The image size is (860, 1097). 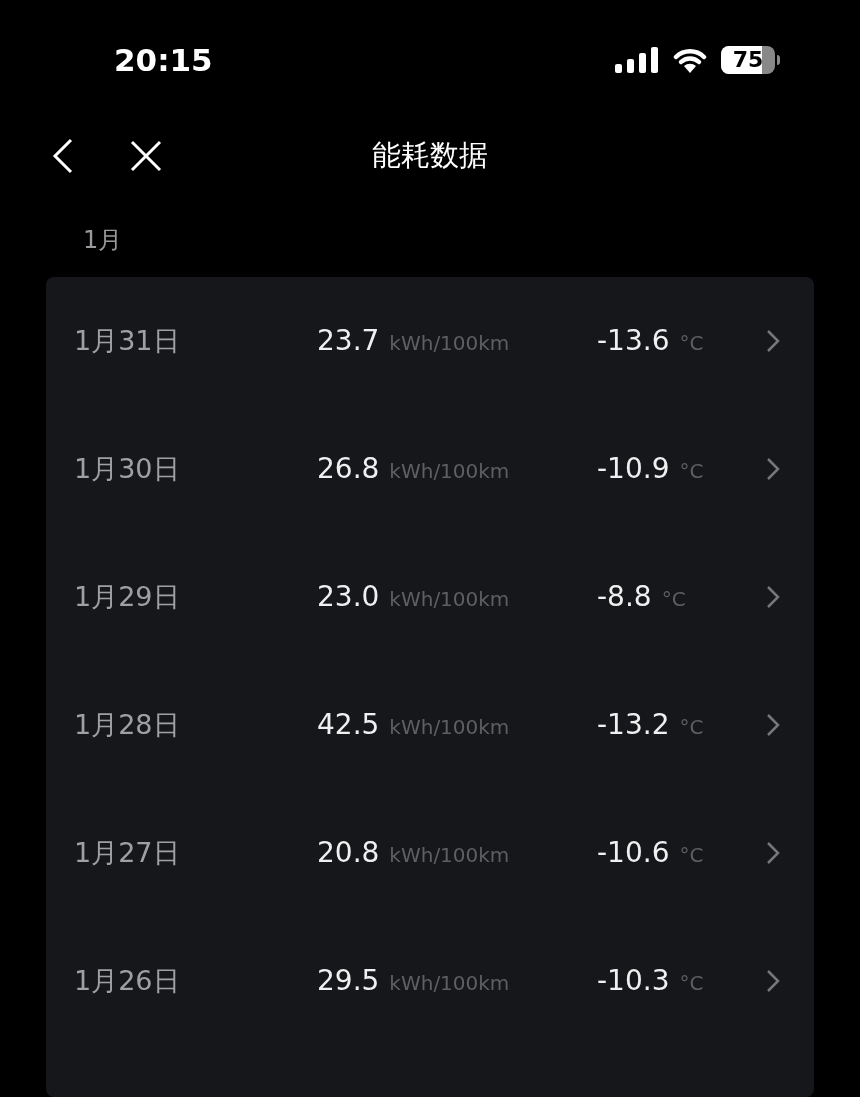 What do you see at coordinates (748, 60) in the screenshot?
I see `battery-percent: 75` at bounding box center [748, 60].